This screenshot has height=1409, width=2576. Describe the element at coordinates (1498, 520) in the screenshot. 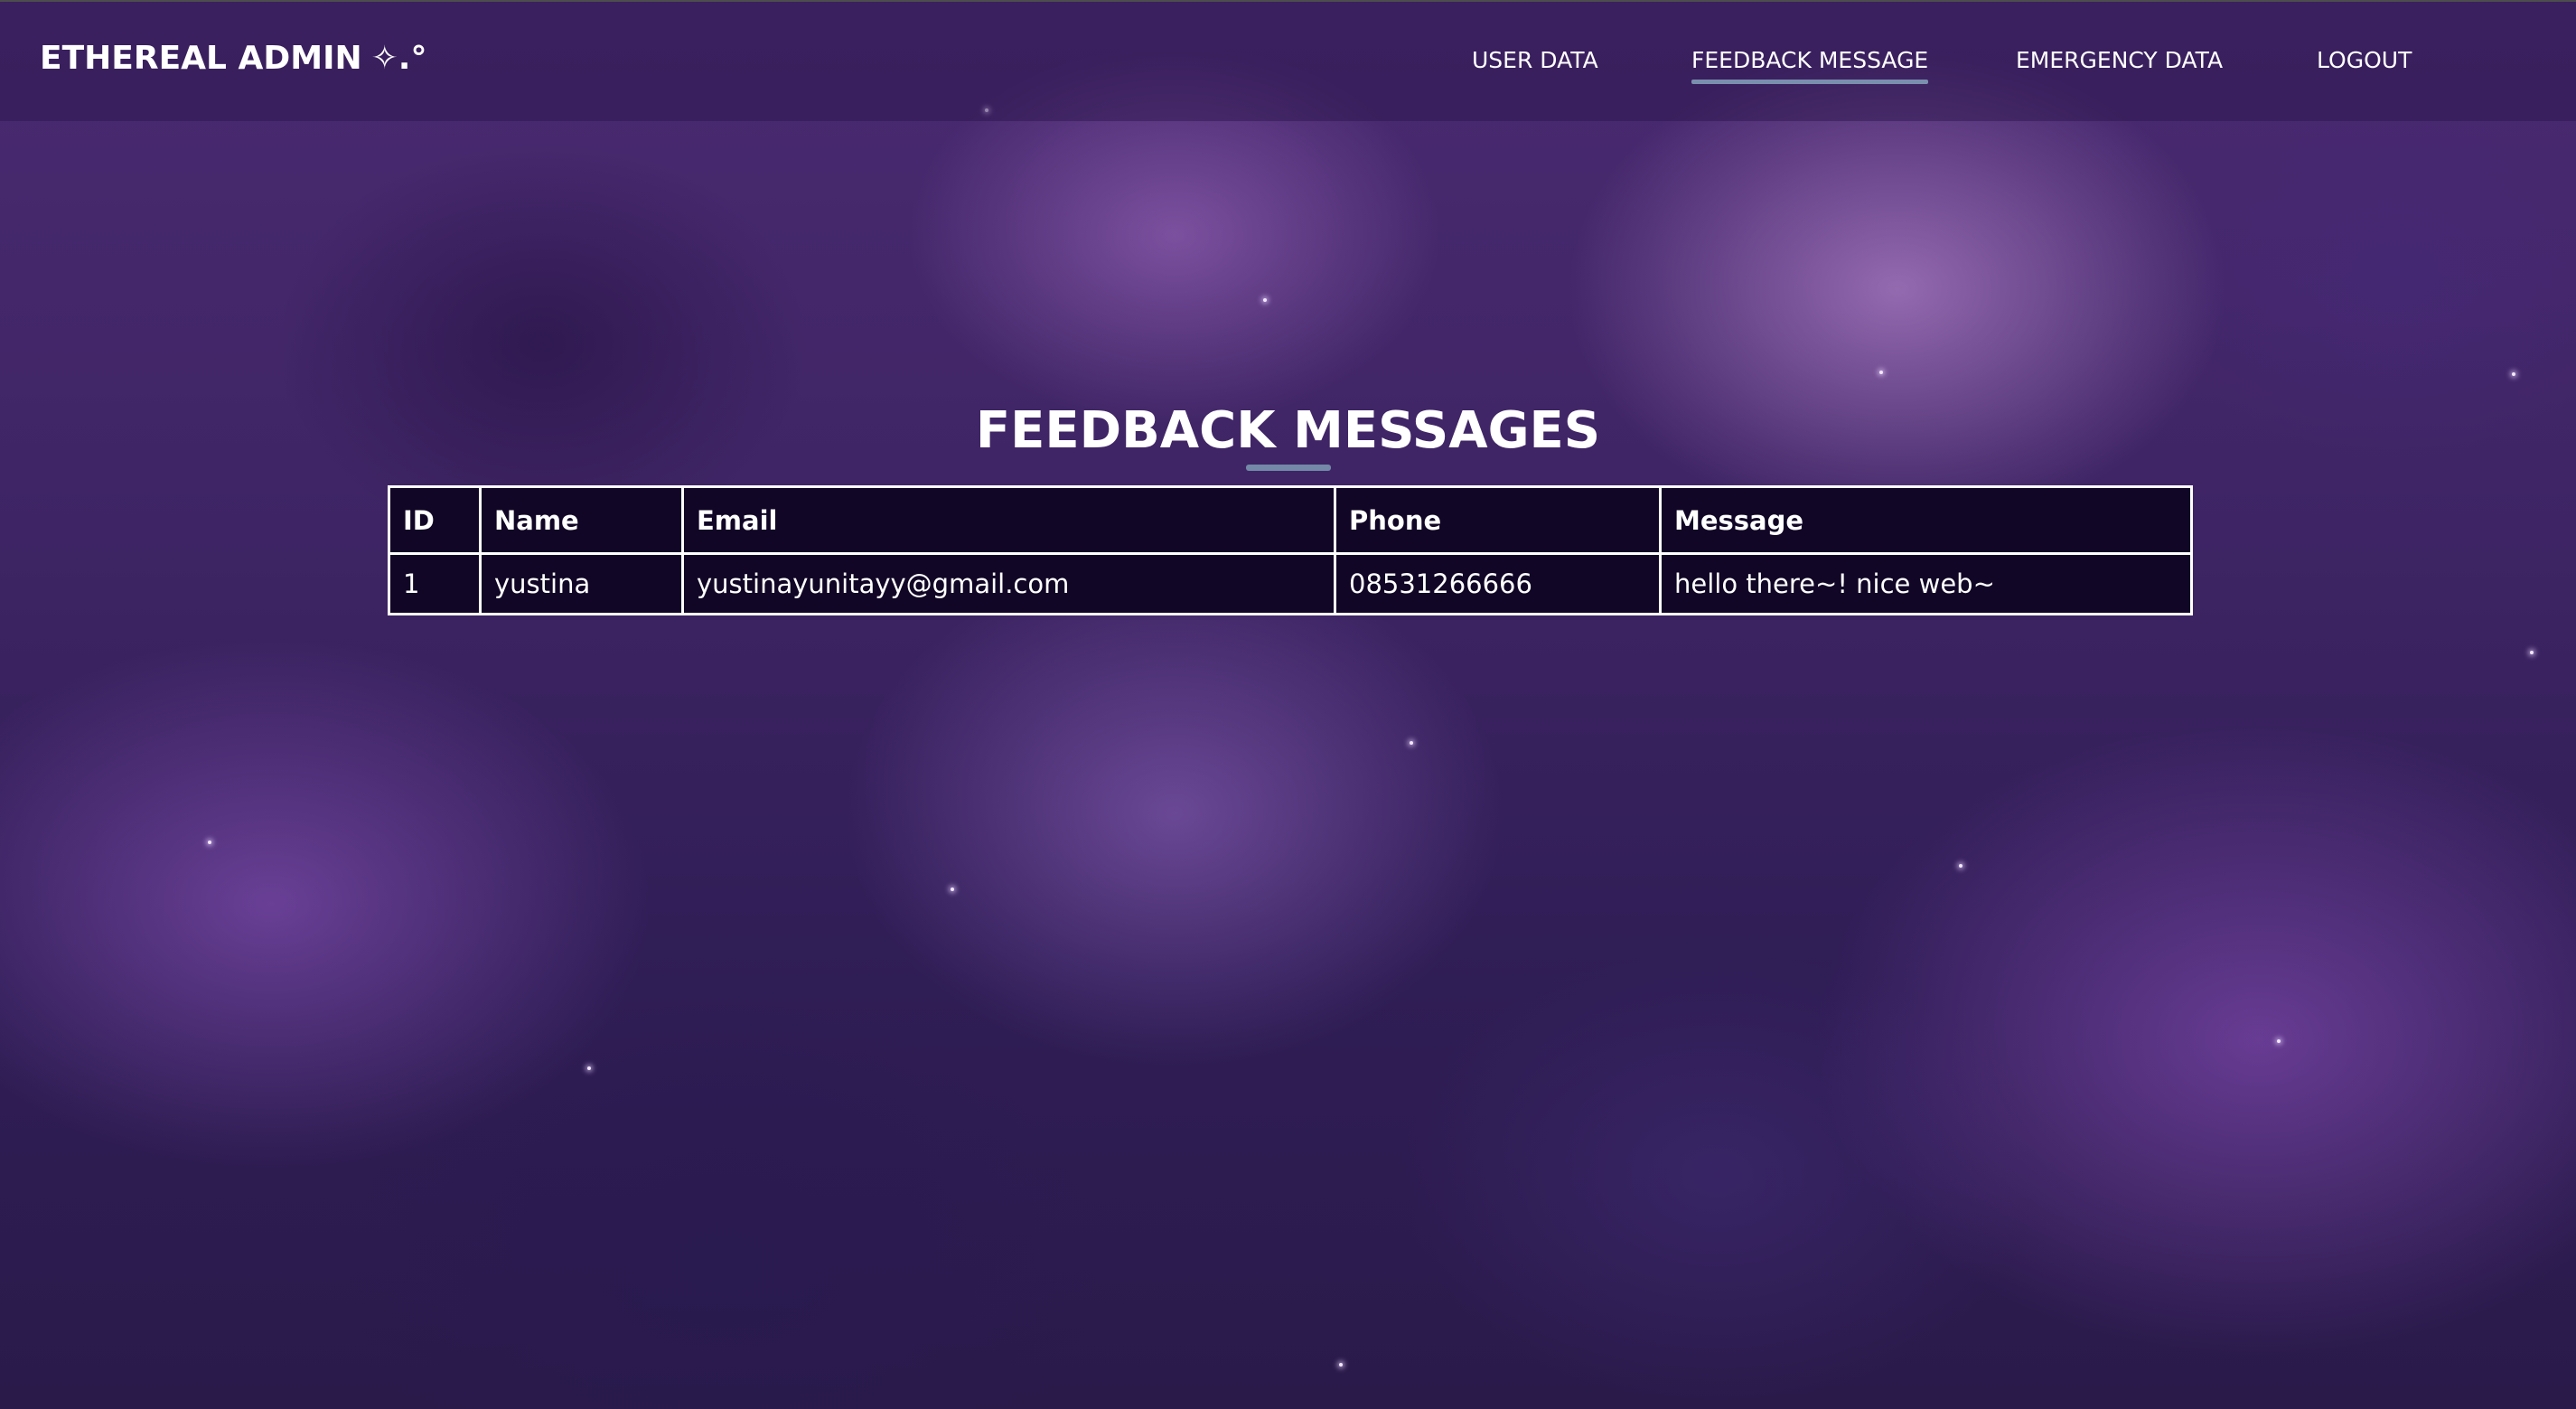

I see `column-header-phone: Phone` at that location.